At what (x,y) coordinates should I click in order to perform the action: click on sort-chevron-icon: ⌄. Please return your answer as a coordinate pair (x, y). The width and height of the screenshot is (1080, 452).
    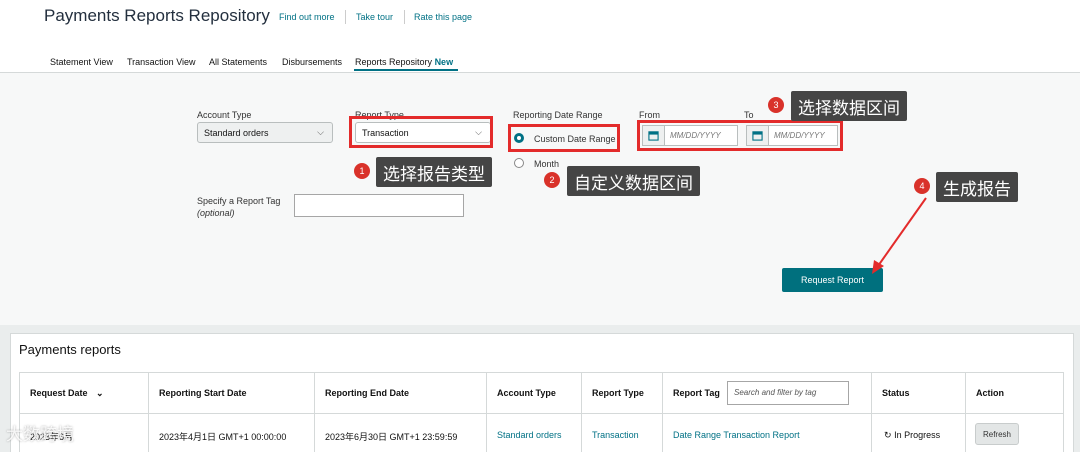
    Looking at the image, I should click on (100, 393).